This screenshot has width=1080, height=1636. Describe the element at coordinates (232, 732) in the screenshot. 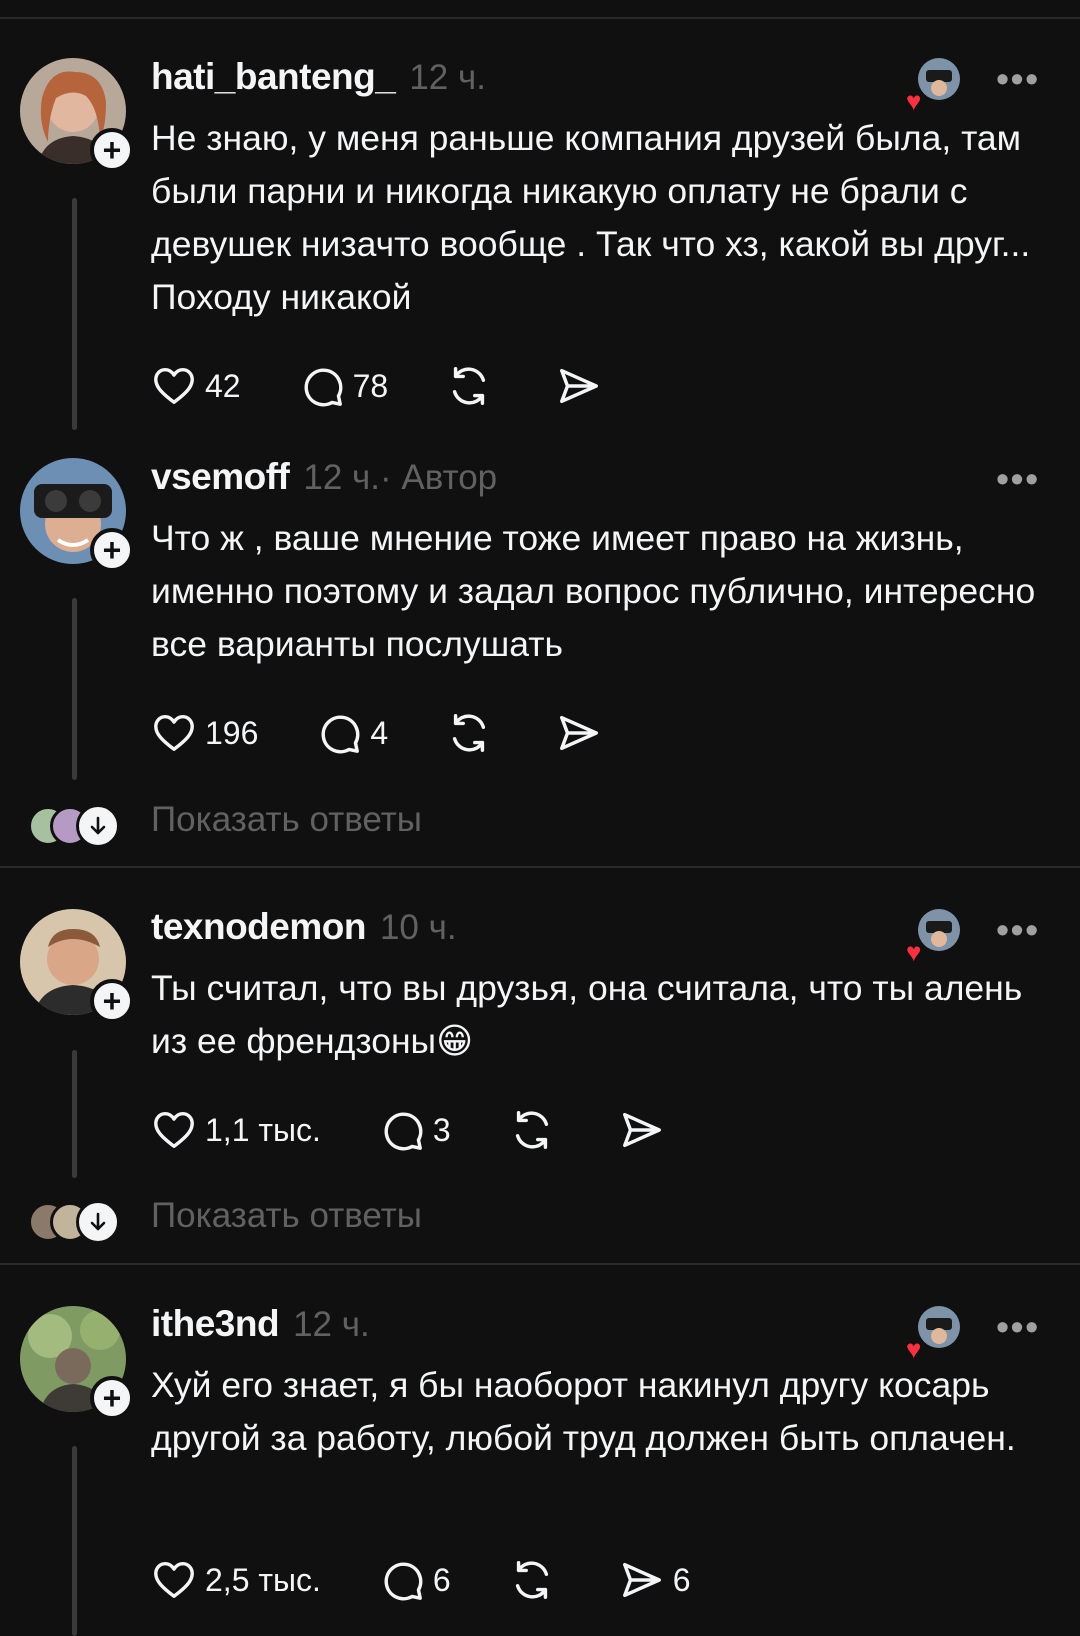

I see `like-count: 196` at that location.